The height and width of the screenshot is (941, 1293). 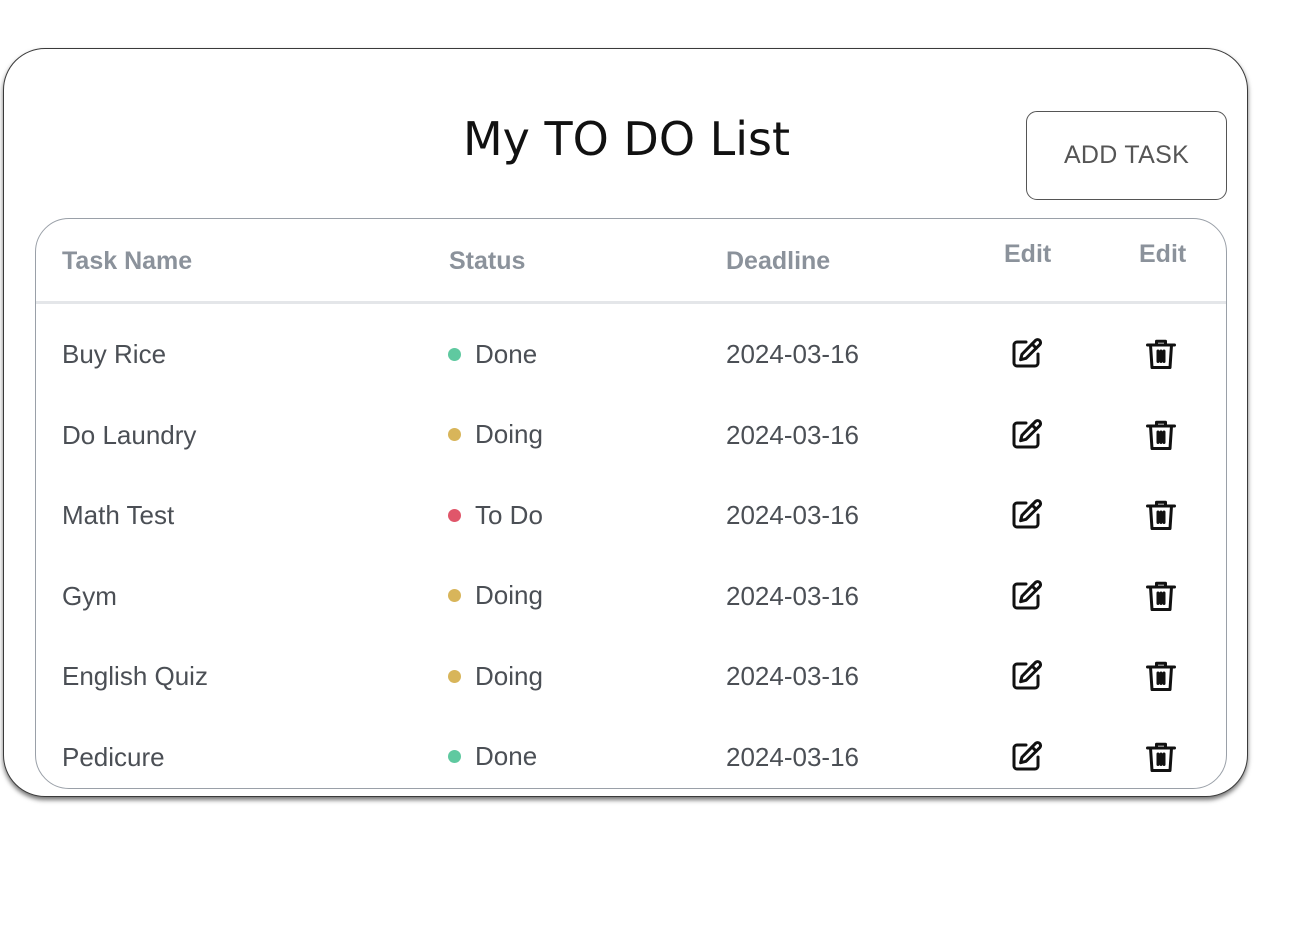 What do you see at coordinates (631, 676) in the screenshot?
I see `table-row: English Quiz Doing 2024-03-16` at bounding box center [631, 676].